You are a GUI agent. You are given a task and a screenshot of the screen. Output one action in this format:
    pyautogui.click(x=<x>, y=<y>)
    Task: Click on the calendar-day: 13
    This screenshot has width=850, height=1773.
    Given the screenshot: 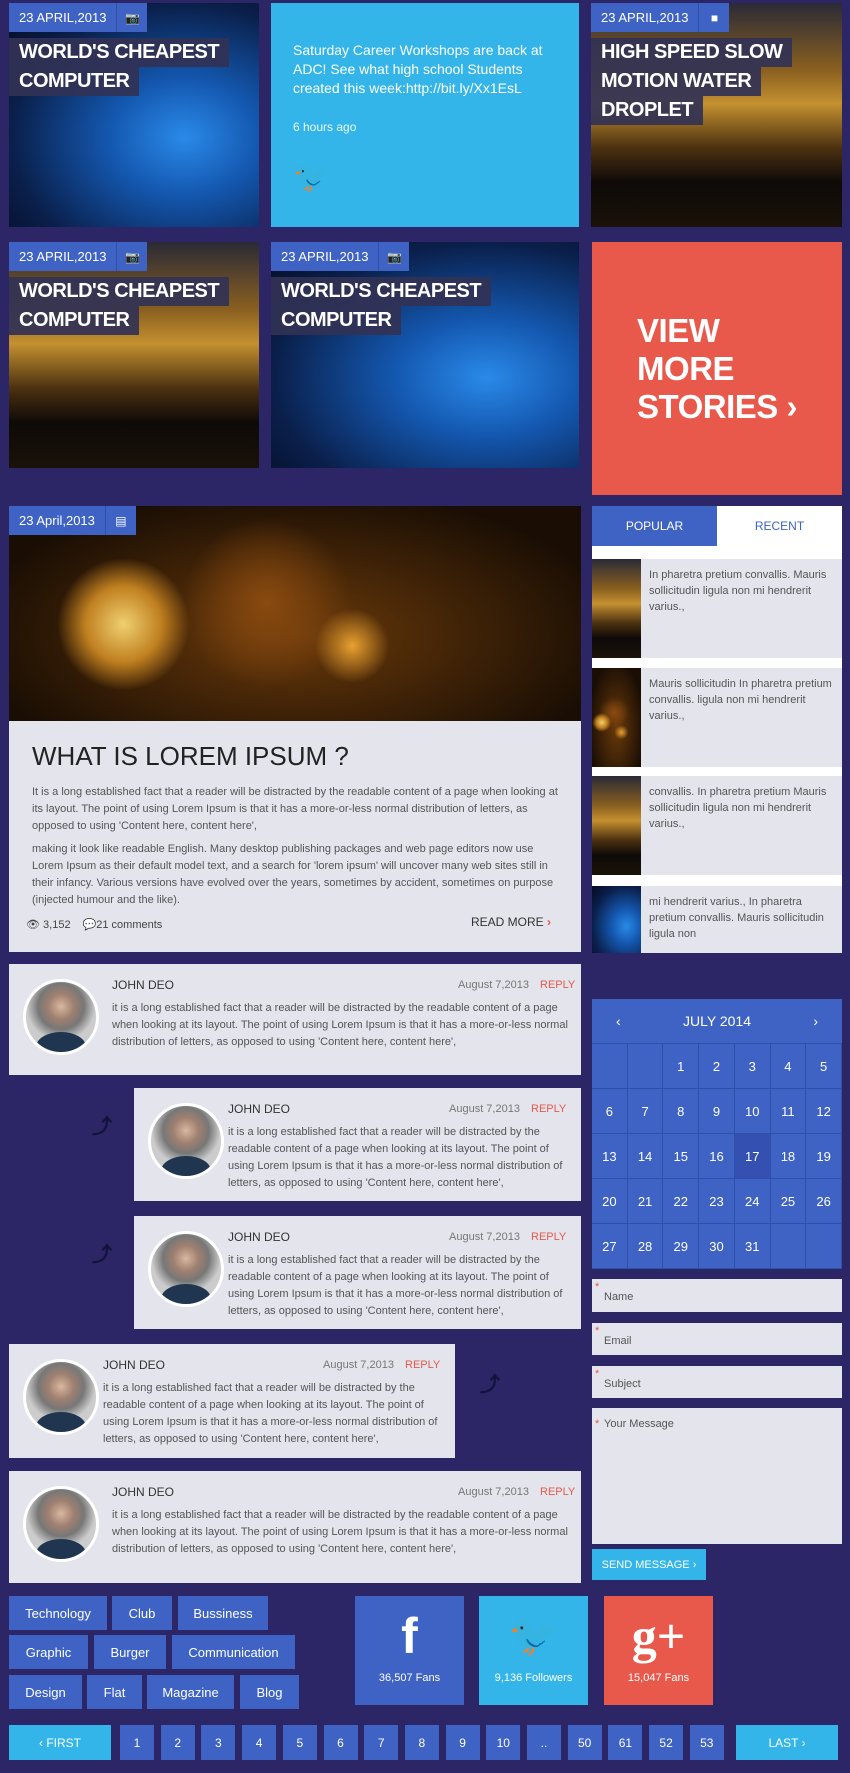 What is the action you would take?
    pyautogui.click(x=610, y=1156)
    